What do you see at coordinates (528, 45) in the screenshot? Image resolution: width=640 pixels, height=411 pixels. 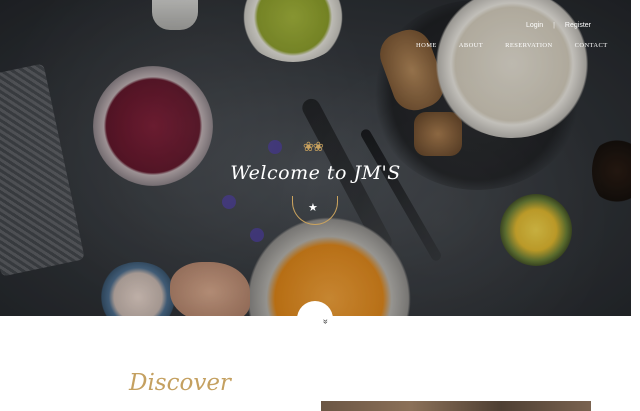 I see `nav-reservation: RESERVATION` at bounding box center [528, 45].